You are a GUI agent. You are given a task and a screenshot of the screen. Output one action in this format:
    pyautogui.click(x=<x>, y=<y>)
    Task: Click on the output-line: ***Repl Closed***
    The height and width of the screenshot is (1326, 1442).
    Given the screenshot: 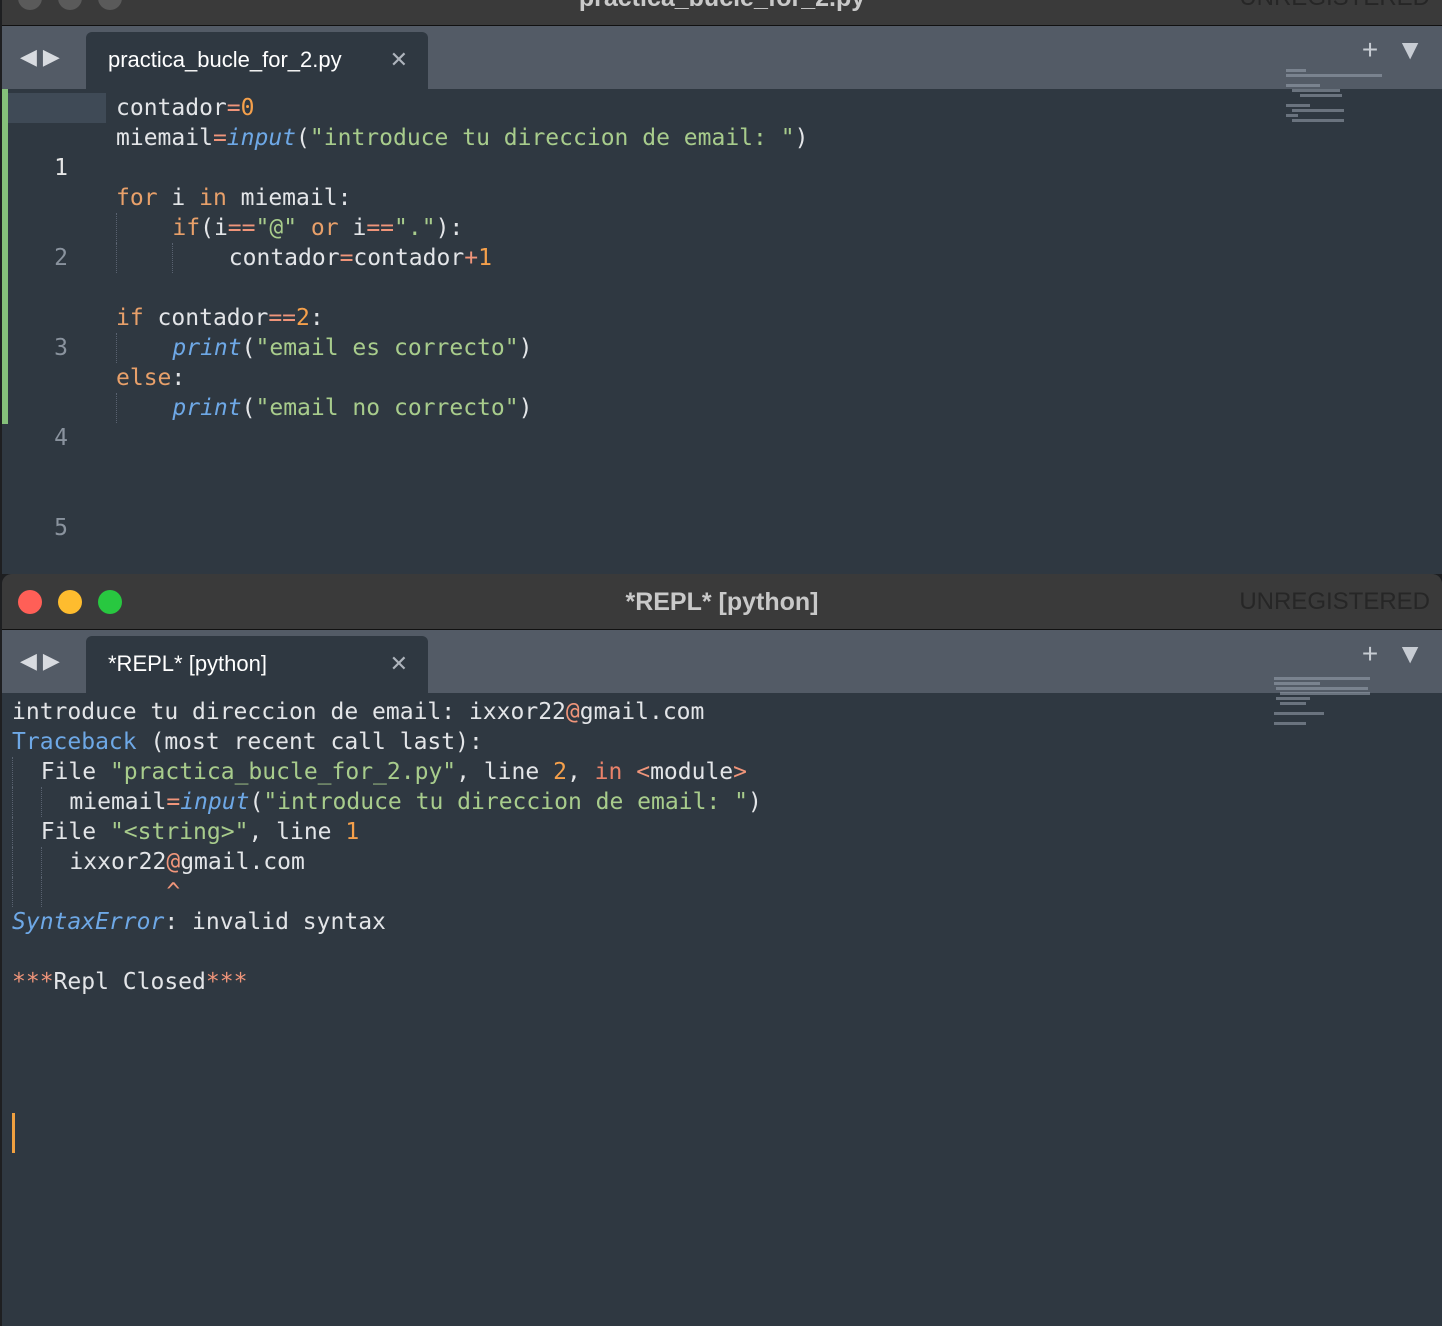 What is the action you would take?
    pyautogui.click(x=130, y=982)
    